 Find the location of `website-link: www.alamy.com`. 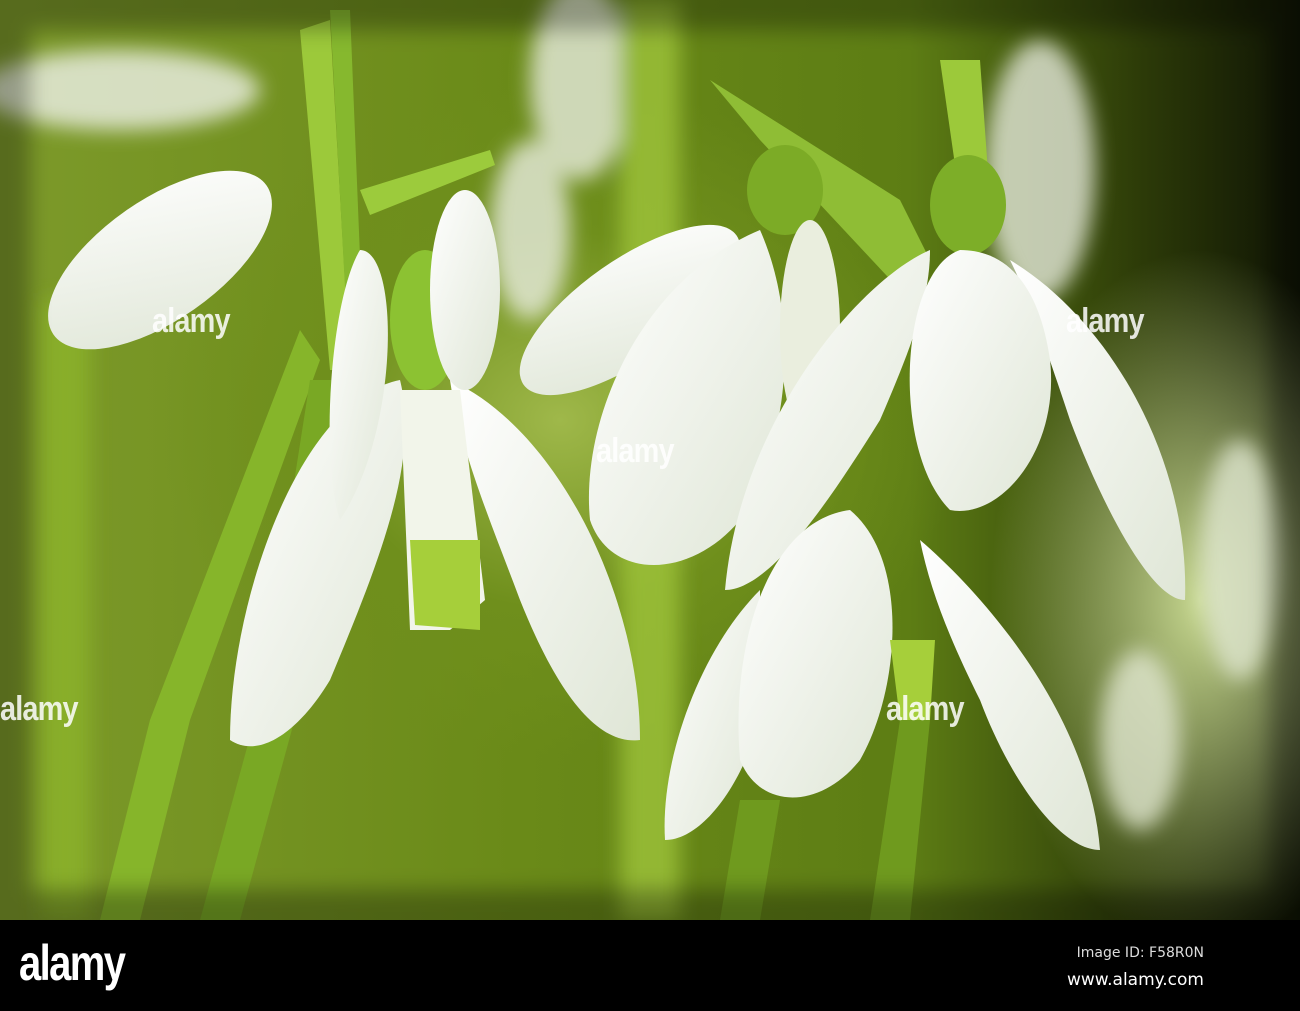

website-link: www.alamy.com is located at coordinates (1135, 980).